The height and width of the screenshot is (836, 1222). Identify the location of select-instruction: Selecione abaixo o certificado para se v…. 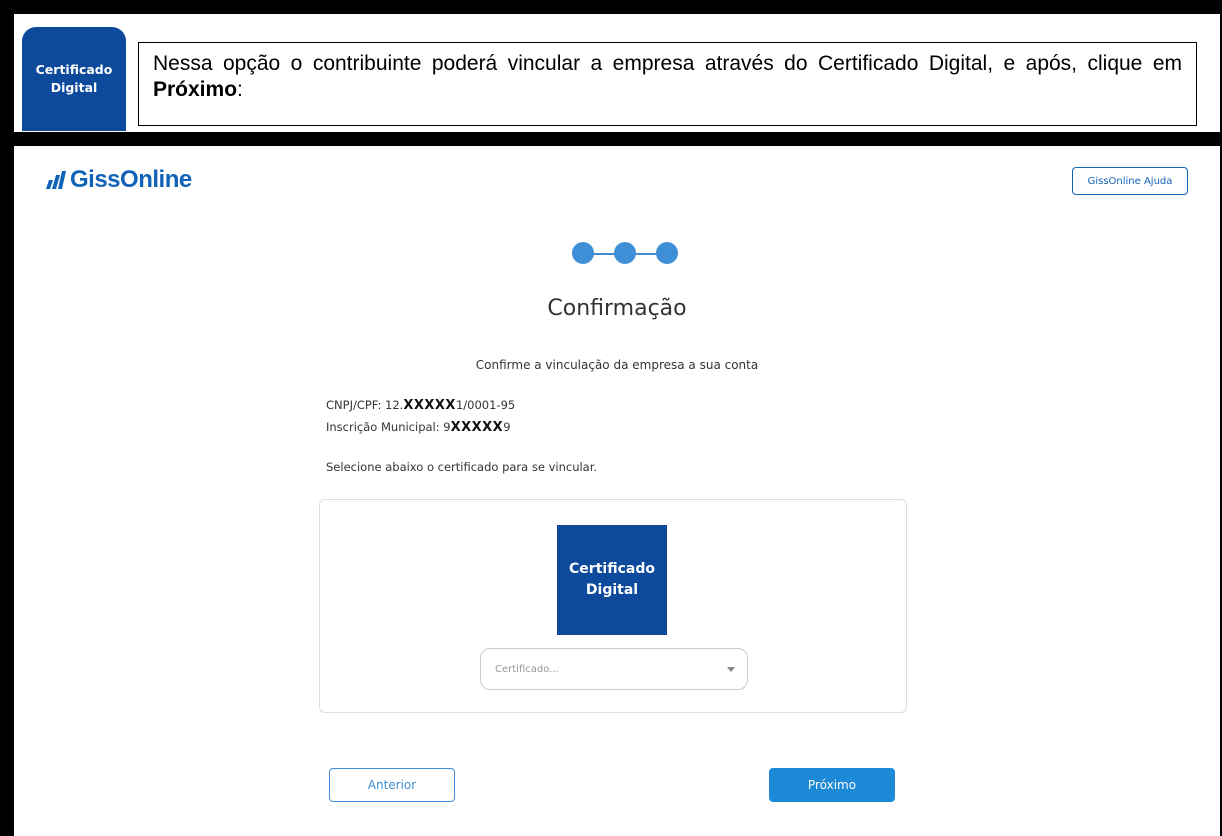
(462, 467).